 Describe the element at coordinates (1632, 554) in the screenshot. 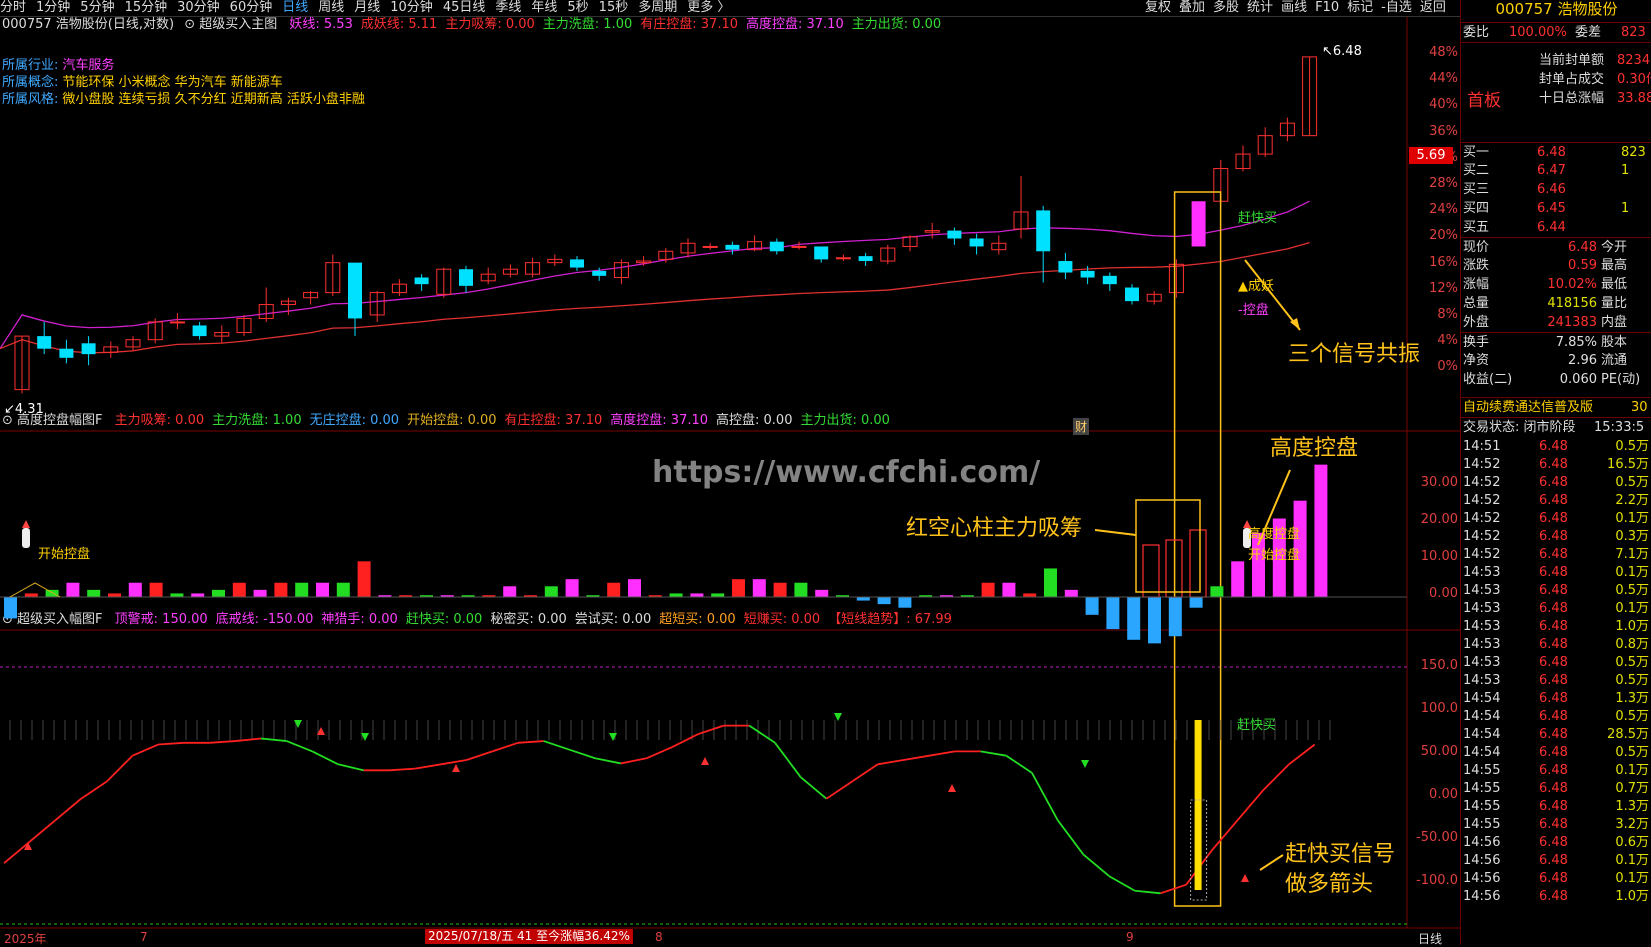

I see `tick-volume: 7.1万` at that location.